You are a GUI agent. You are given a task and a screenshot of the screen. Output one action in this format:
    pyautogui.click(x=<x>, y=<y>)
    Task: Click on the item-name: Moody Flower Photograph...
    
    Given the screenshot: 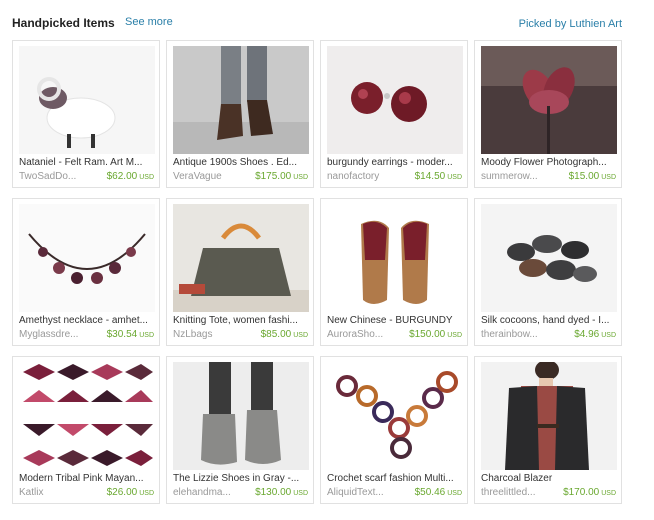 What is the action you would take?
    pyautogui.click(x=549, y=163)
    